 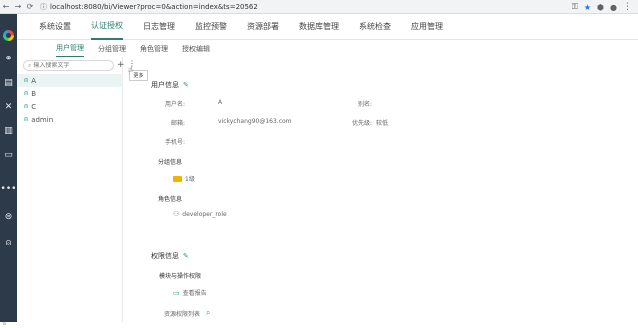 I want to click on username-value: A, so click(x=220, y=102).